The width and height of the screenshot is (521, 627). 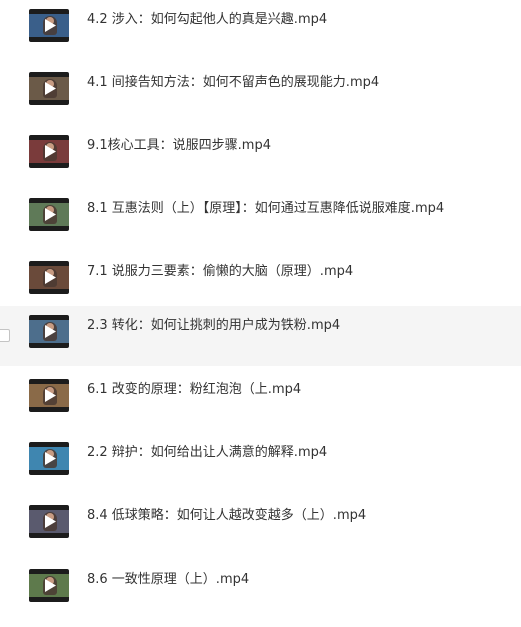 What do you see at coordinates (227, 515) in the screenshot?
I see `file-name: 8.4 低球策略：如何让人越改变越多（上）.mp4` at bounding box center [227, 515].